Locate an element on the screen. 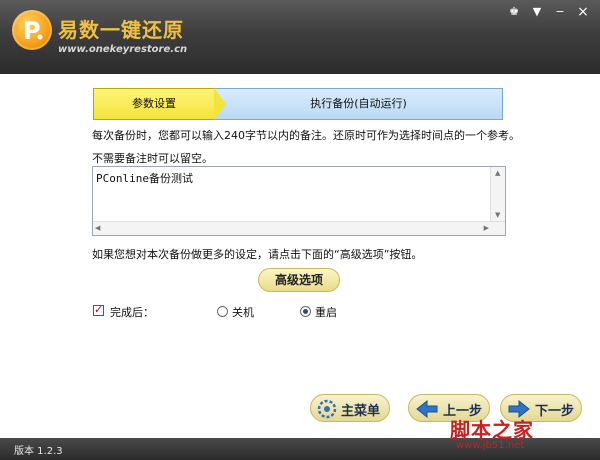  step-indicator: 执行备份(自动运行) 参数设置 is located at coordinates (298, 104).